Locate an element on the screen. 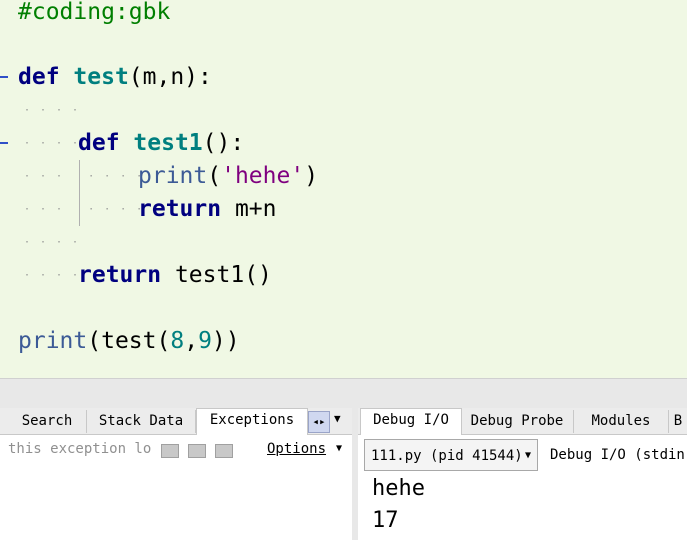 The width and height of the screenshot is (687, 540). tab-stack-data: Stack Data is located at coordinates (141, 421).